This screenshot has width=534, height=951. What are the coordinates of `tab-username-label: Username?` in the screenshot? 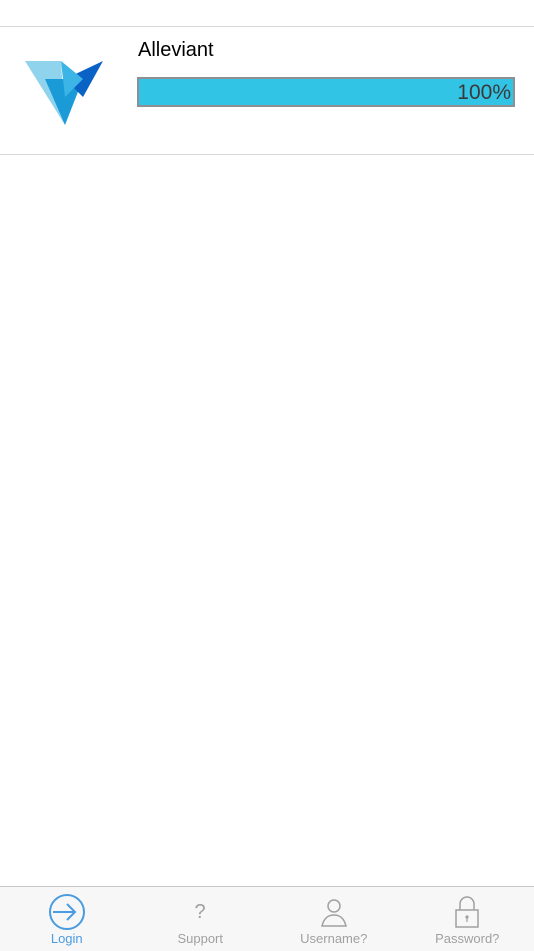 It's located at (333, 939).